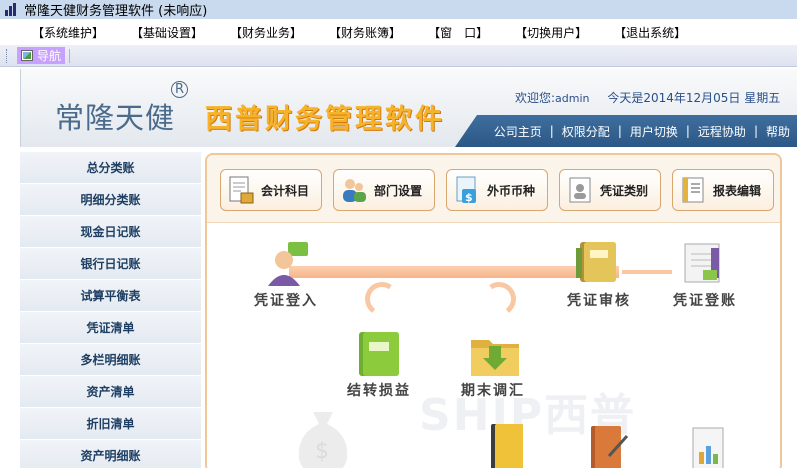  I want to click on current-date: 今天是2014年12月05日 星期五, so click(694, 98).